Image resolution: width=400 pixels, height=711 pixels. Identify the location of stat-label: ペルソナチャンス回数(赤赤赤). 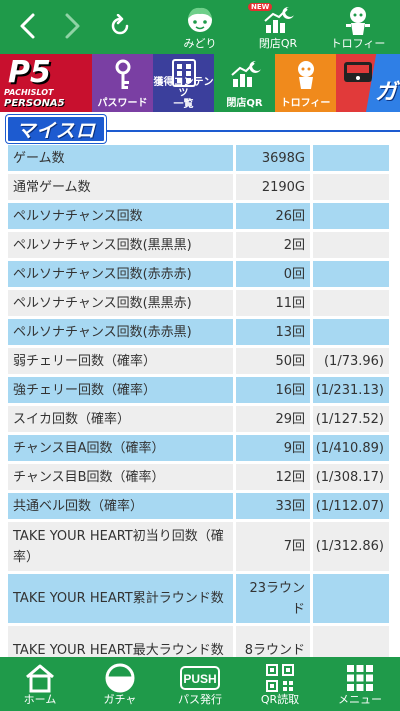
(120, 274).